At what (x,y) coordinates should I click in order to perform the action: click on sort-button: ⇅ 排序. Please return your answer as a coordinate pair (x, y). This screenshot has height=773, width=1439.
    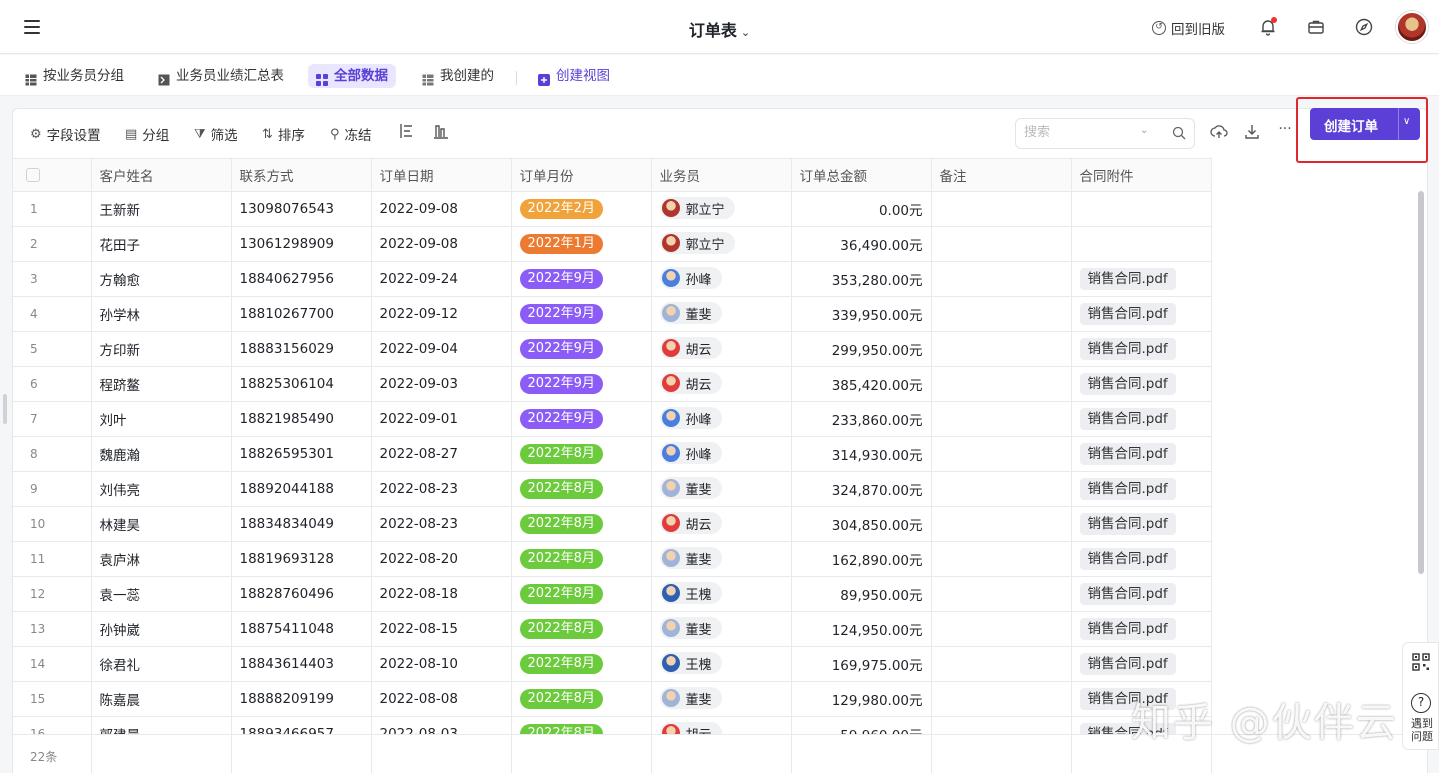
    Looking at the image, I should click on (283, 134).